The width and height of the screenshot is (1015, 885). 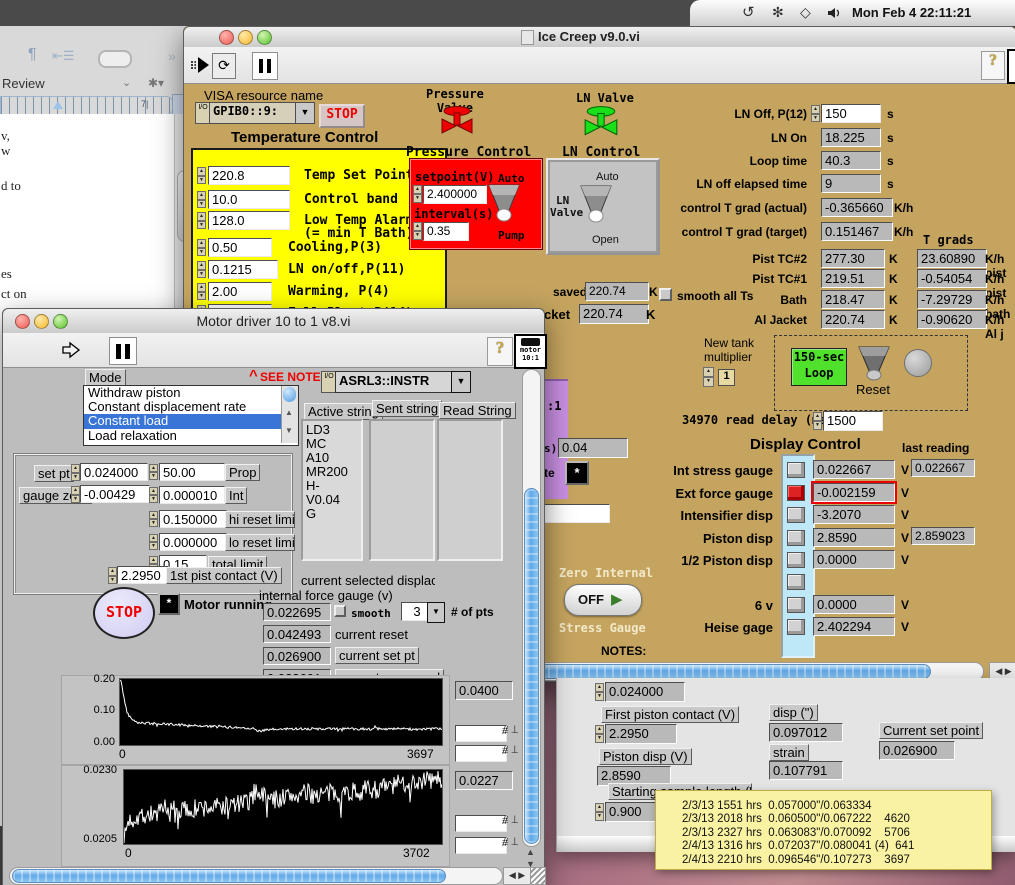 I want to click on zero-internal-switch: OFF ▶, so click(x=603, y=600).